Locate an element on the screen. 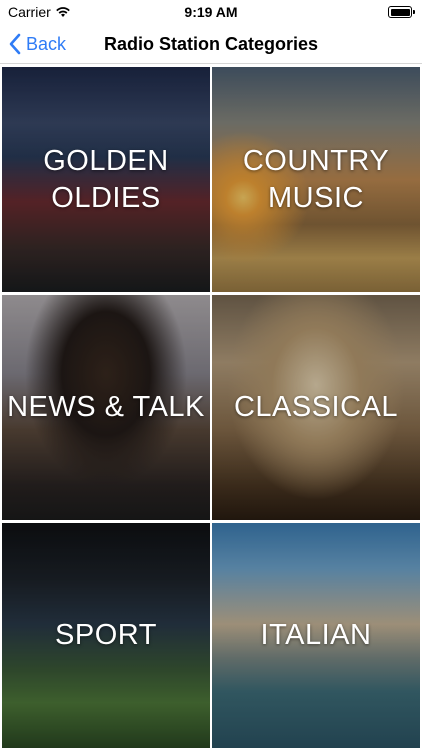 The height and width of the screenshot is (750, 422). category-tile-country-music: COUNTRY MUSIC is located at coordinates (316, 179).